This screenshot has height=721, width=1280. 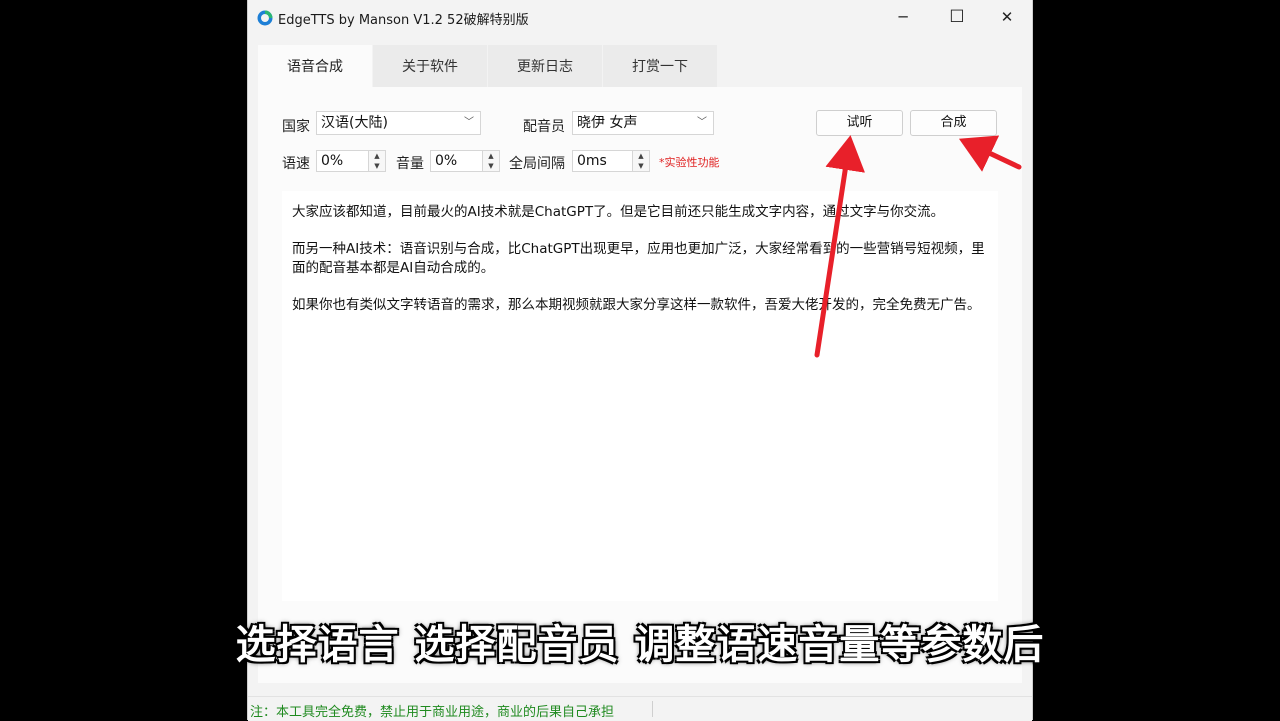 I want to click on country-select: 汉语(大陆) ﹀, so click(x=398, y=123).